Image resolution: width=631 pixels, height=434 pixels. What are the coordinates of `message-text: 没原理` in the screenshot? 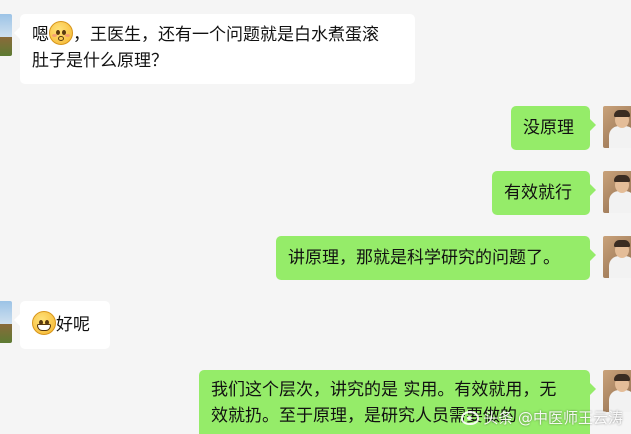 It's located at (548, 128).